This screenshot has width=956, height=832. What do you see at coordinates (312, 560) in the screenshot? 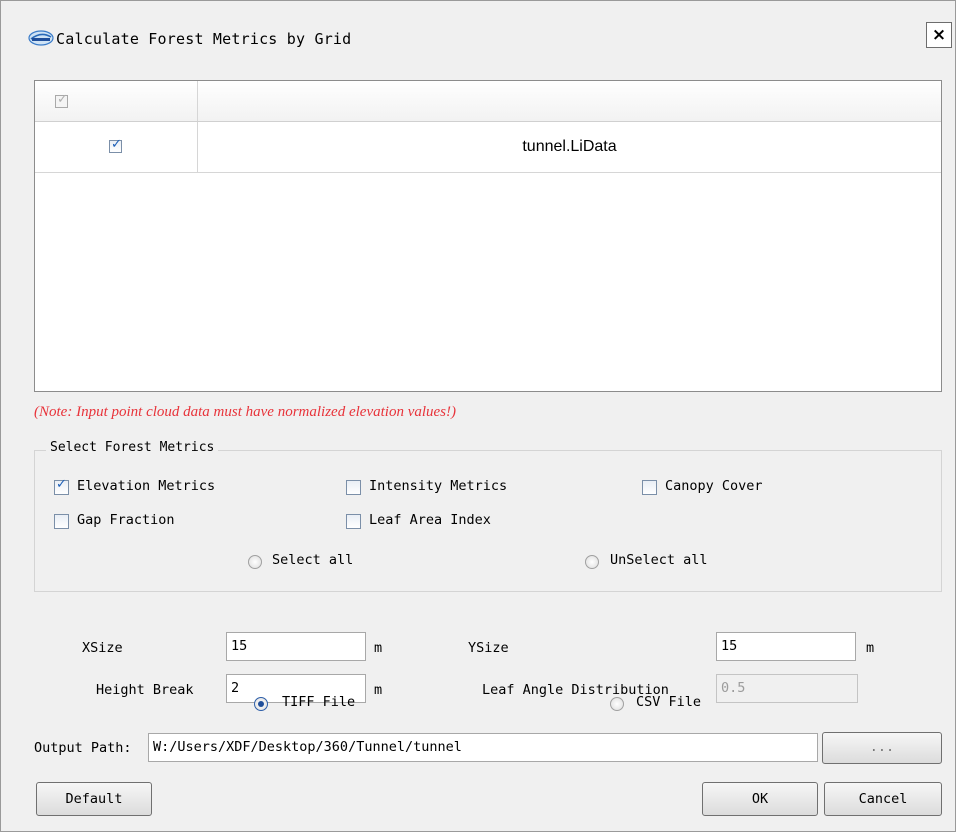
I see `select-all-label: Select all` at bounding box center [312, 560].